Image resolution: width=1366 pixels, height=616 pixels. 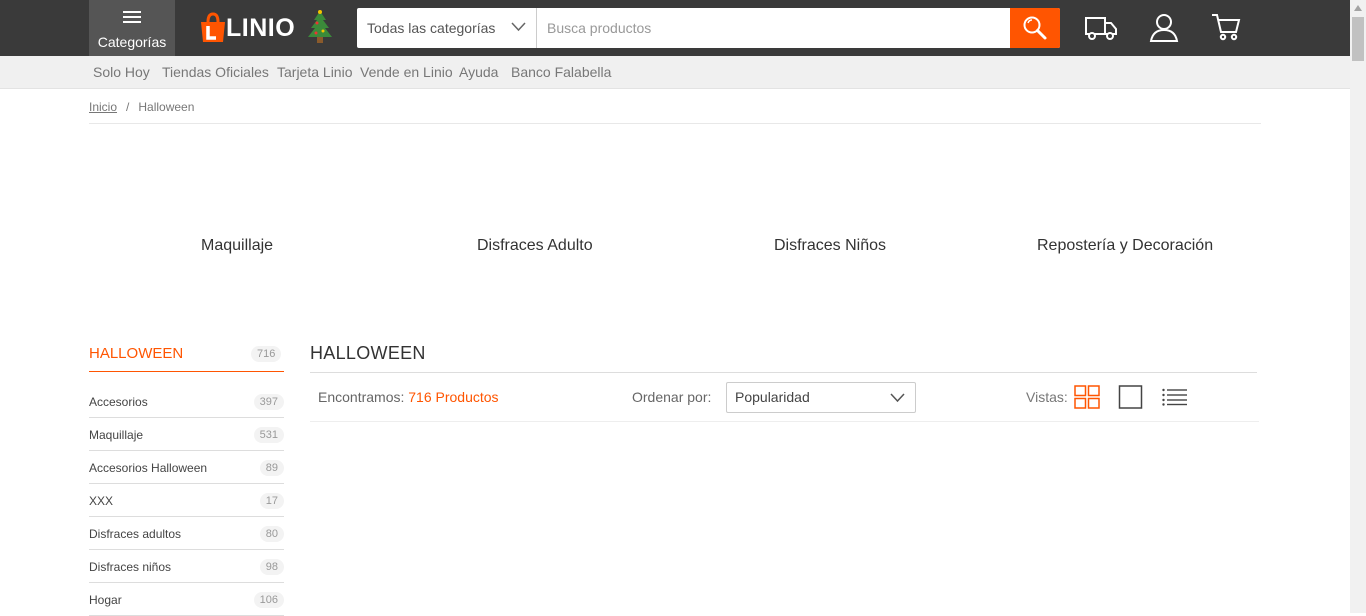 What do you see at coordinates (121, 72) in the screenshot?
I see `nav-link-solo-hoy: Solo Hoy` at bounding box center [121, 72].